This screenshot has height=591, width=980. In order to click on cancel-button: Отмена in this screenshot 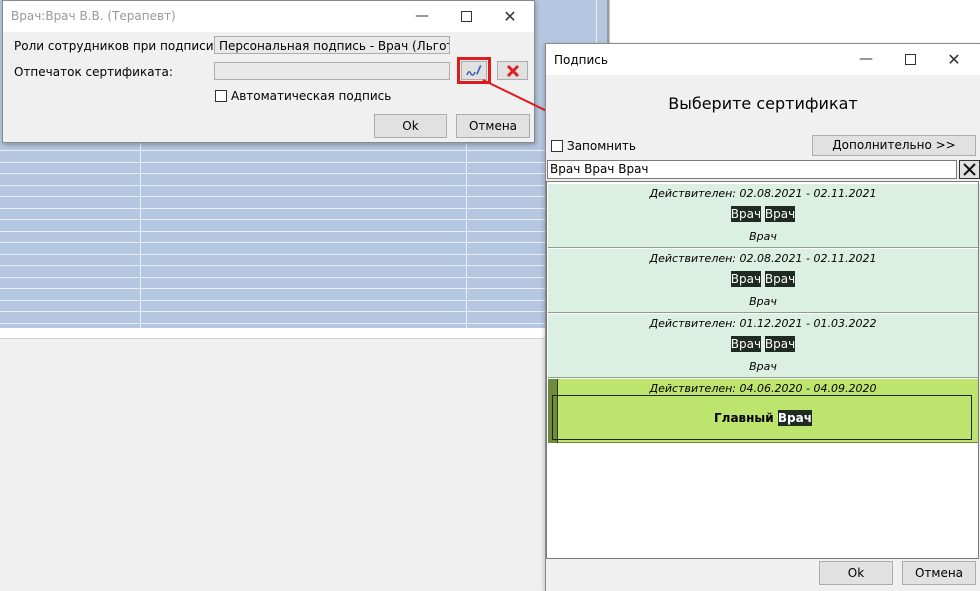, I will do `click(939, 573)`.